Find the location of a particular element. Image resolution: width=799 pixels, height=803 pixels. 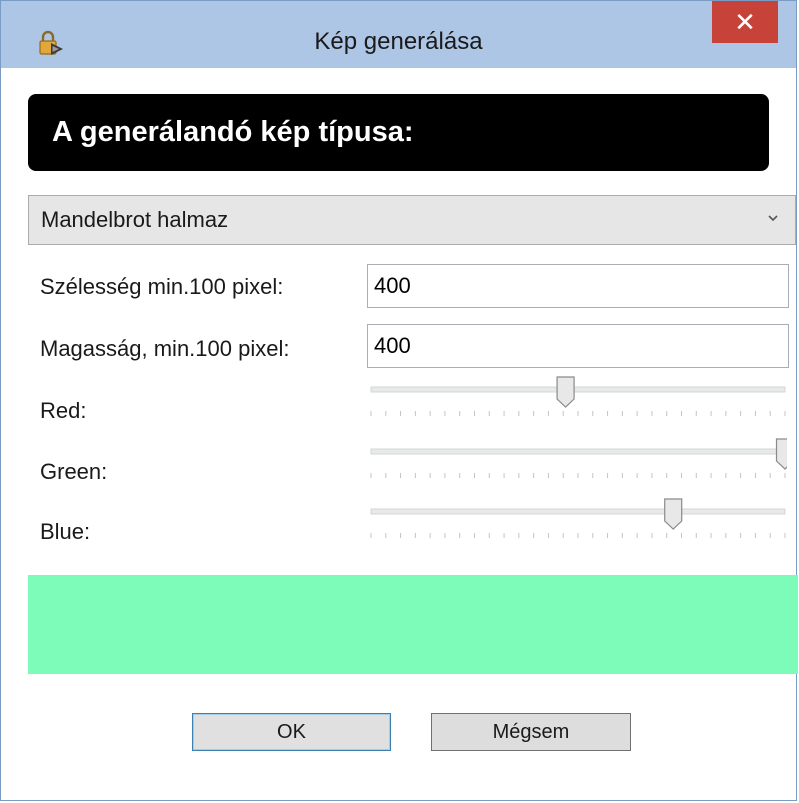

close-button: ✕ is located at coordinates (745, 22).